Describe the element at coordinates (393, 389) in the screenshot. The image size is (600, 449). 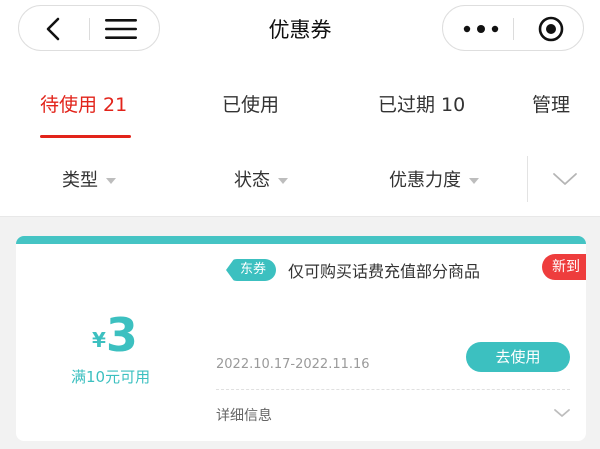
I see `dashed-divider` at that location.